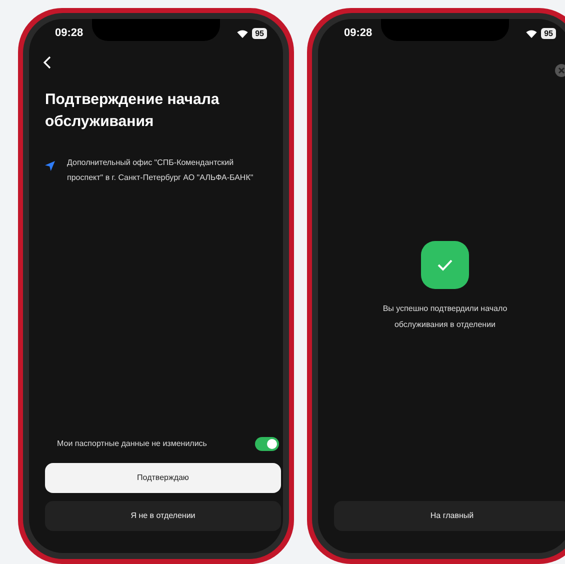 This screenshot has height=564, width=565. I want to click on checkmark-icon, so click(445, 265).